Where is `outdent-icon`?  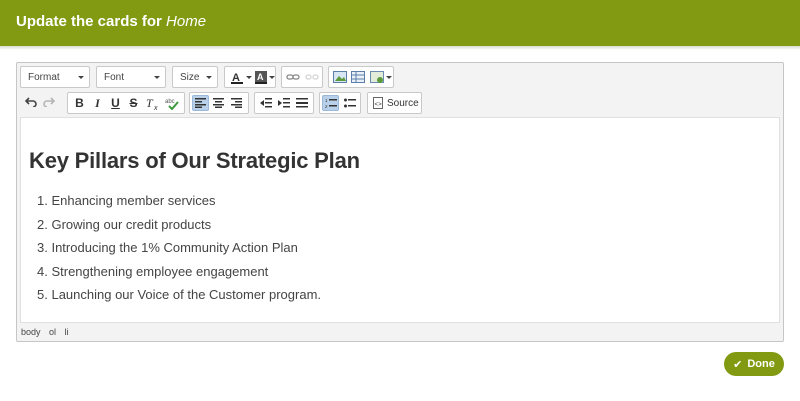
outdent-icon is located at coordinates (265, 103).